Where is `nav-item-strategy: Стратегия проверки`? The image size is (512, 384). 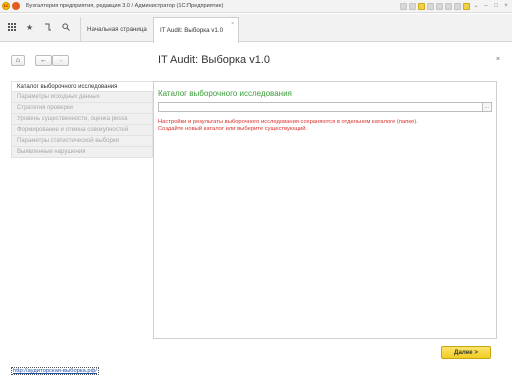 nav-item-strategy: Стратегия проверки is located at coordinates (82, 108).